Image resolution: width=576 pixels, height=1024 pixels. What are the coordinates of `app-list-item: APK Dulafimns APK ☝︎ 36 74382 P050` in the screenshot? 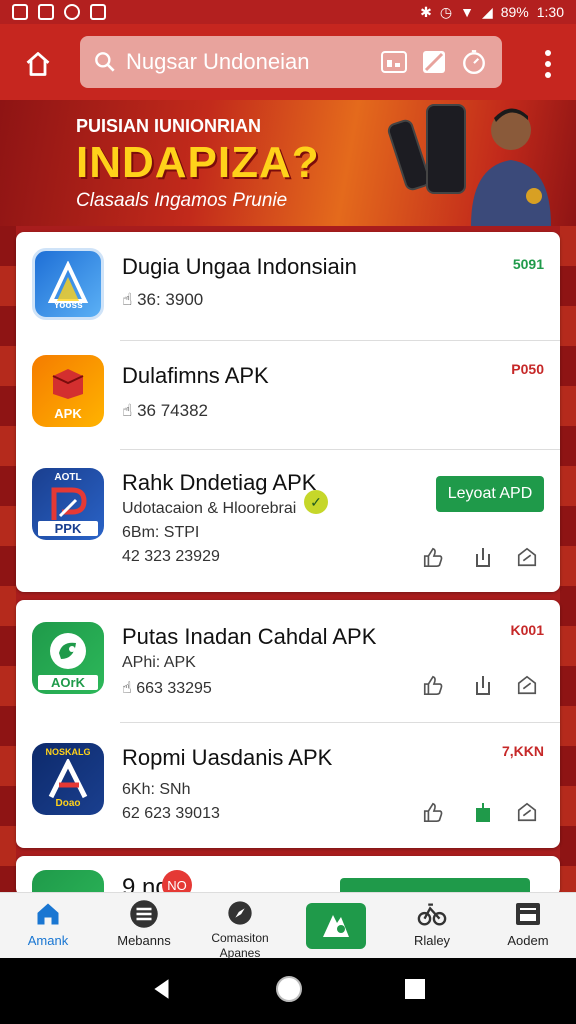 It's located at (288, 395).